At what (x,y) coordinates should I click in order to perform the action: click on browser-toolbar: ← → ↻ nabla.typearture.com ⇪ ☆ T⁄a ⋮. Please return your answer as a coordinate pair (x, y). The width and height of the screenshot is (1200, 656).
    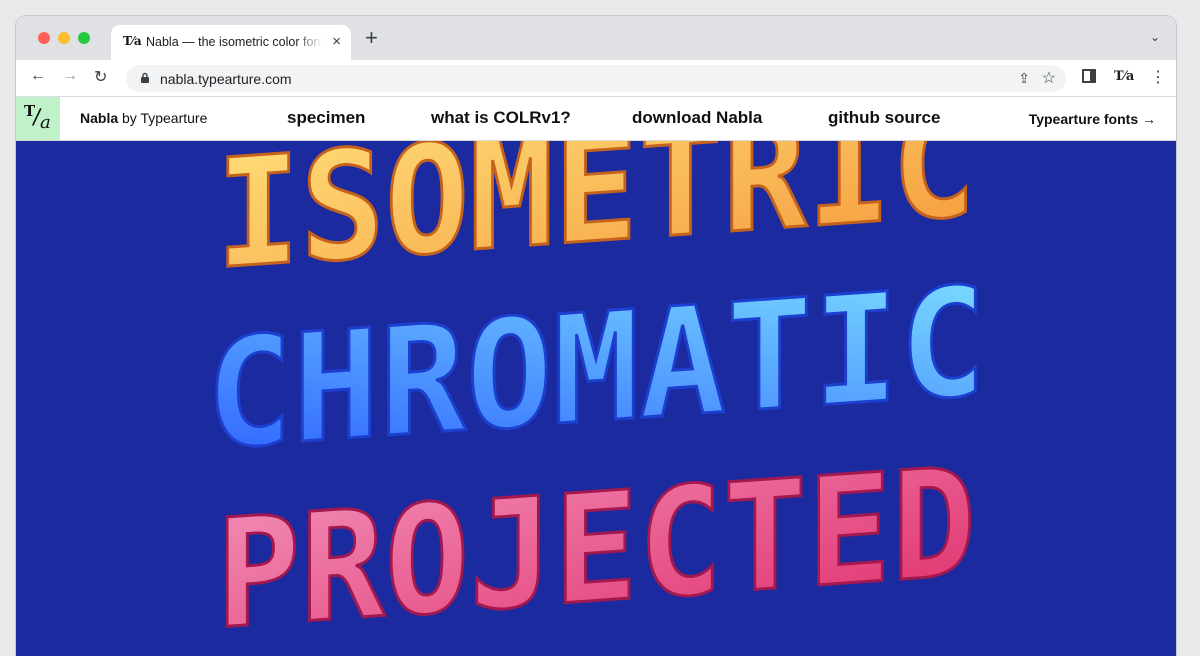
    Looking at the image, I should click on (596, 78).